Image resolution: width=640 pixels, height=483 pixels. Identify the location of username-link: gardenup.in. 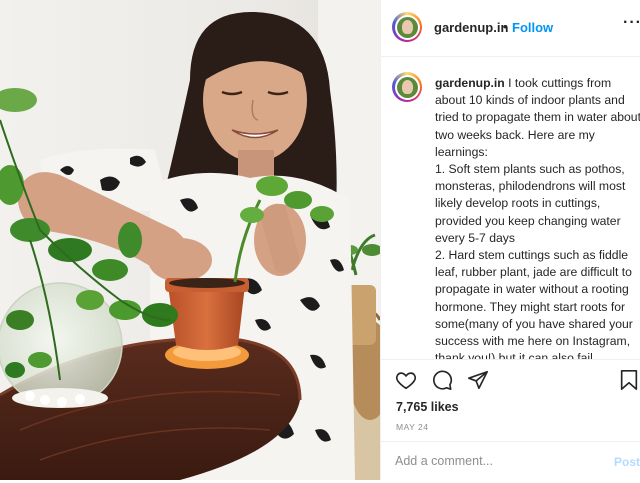
(471, 27).